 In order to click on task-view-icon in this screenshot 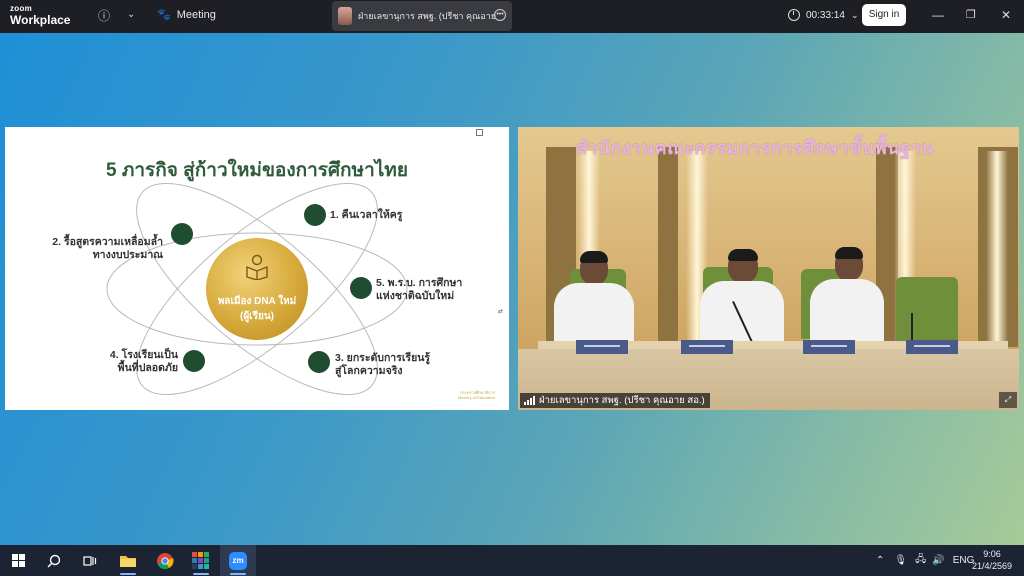, I will do `click(90, 560)`.